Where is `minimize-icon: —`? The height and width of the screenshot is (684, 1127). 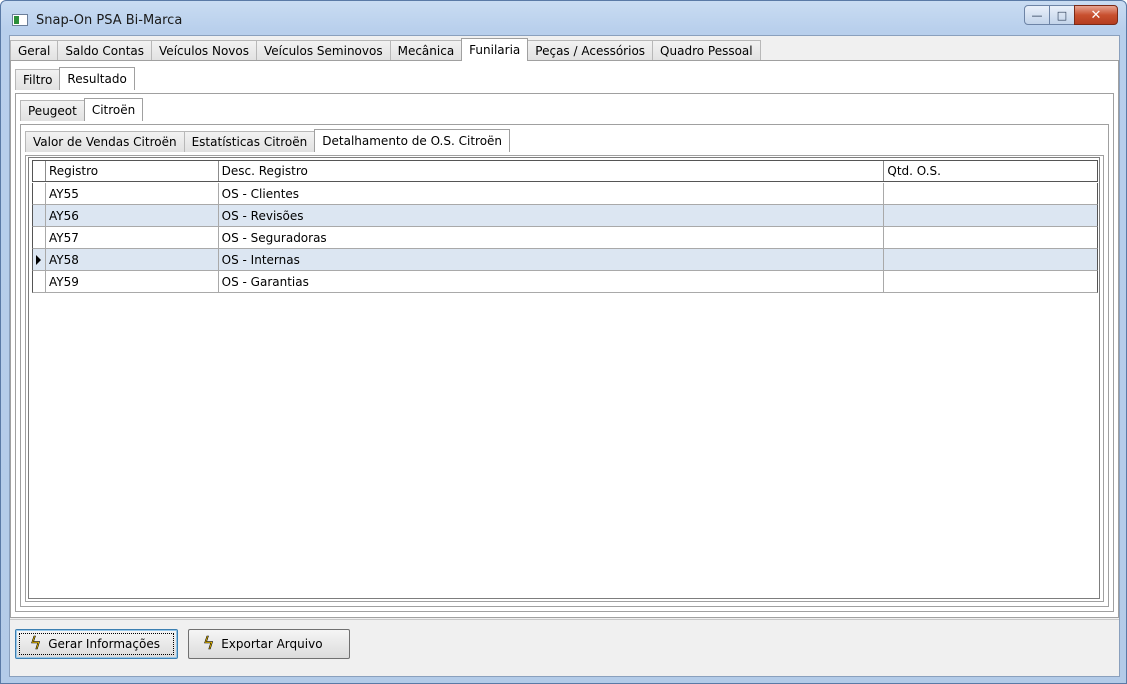
minimize-icon: — is located at coordinates (1037, 15).